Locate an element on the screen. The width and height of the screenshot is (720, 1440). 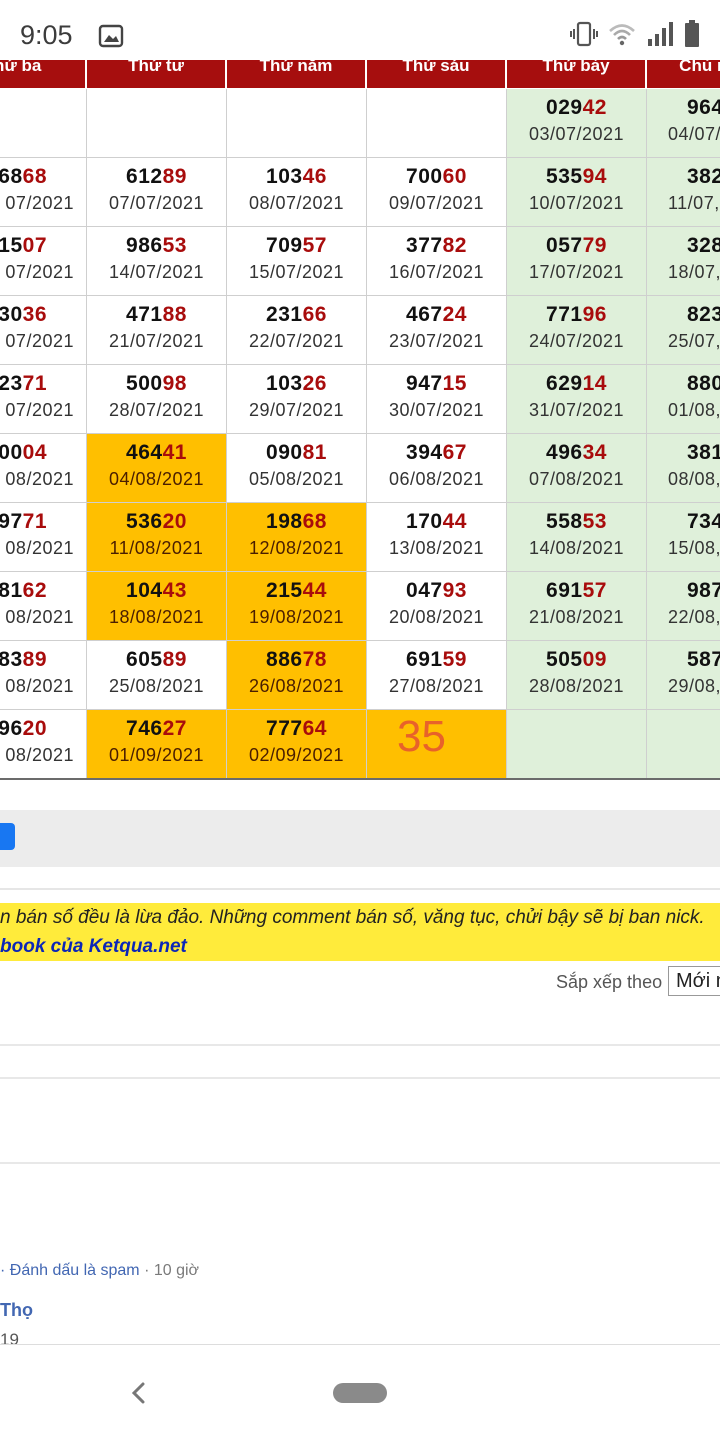
result-number-tail: 94 is located at coordinates (594, 176).